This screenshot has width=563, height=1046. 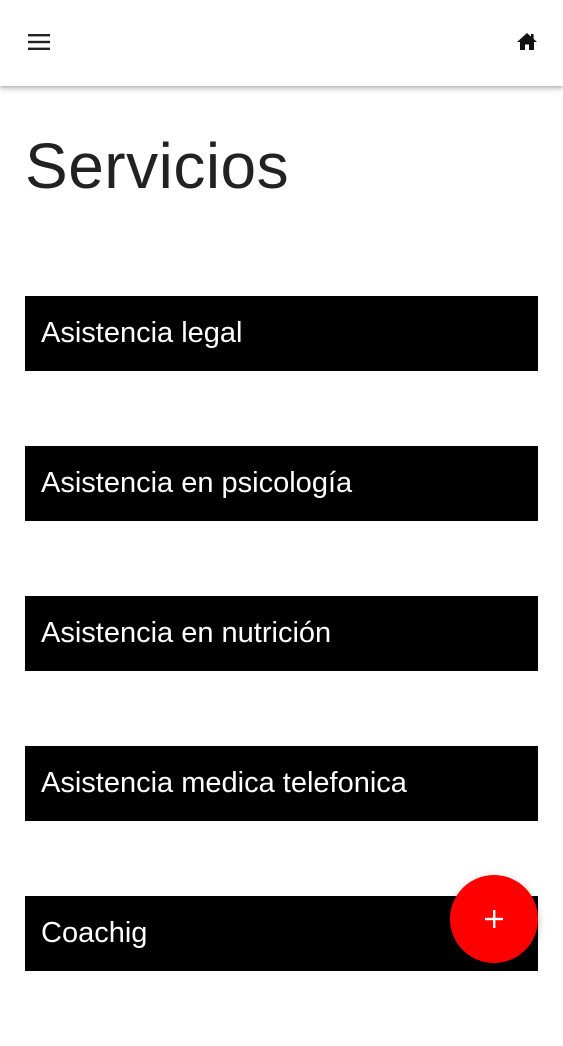 I want to click on app-bar, so click(x=281, y=43).